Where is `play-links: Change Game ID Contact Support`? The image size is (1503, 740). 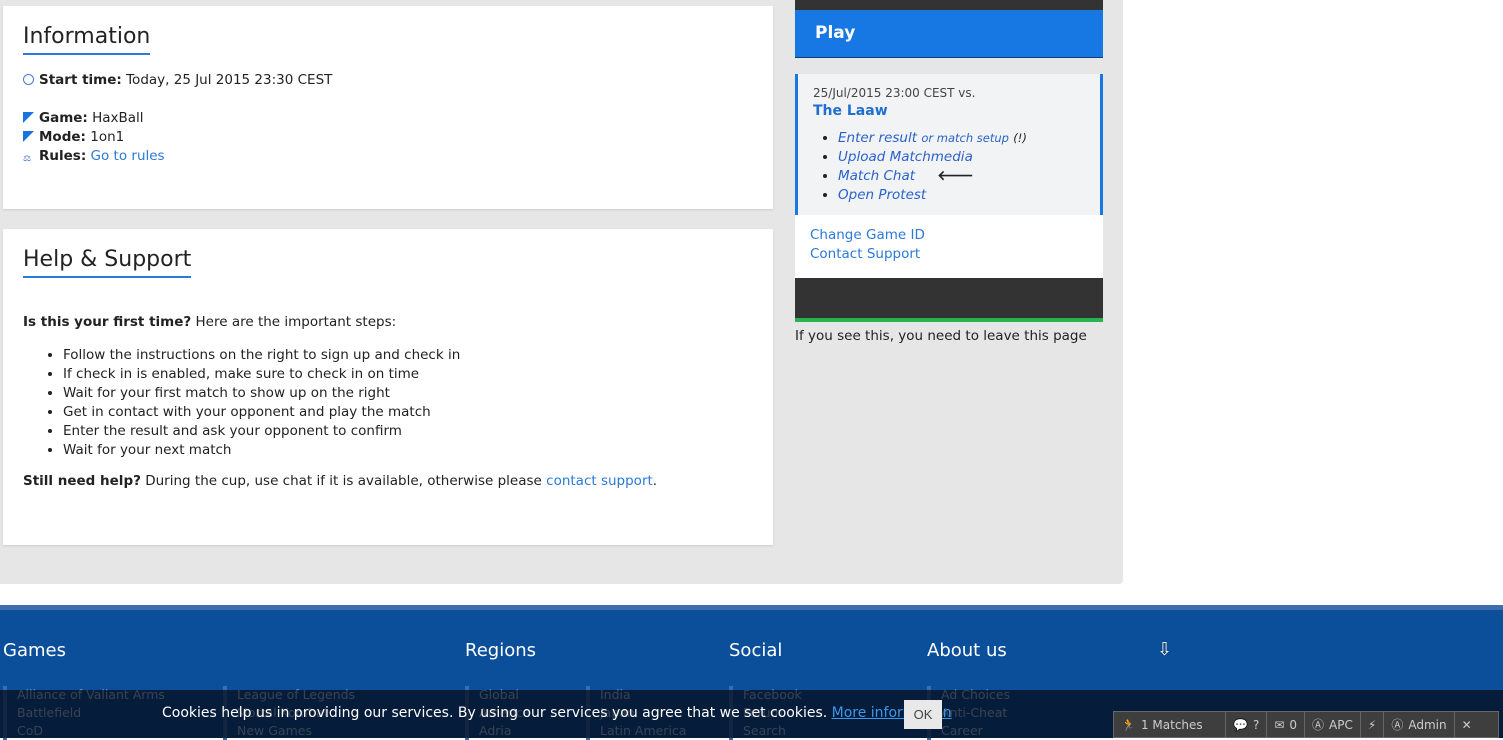 play-links: Change Game ID Contact Support is located at coordinates (949, 246).